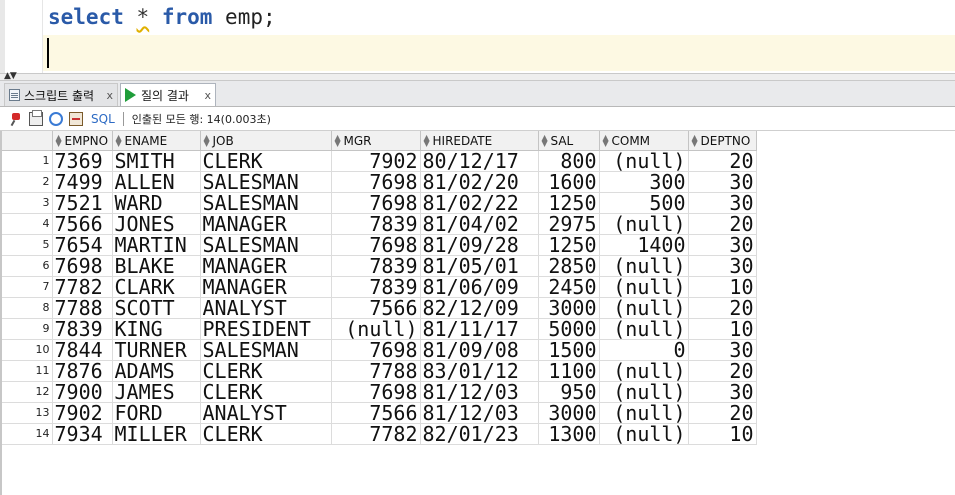 The image size is (955, 495). I want to click on cell-empno: 7876, so click(82, 371).